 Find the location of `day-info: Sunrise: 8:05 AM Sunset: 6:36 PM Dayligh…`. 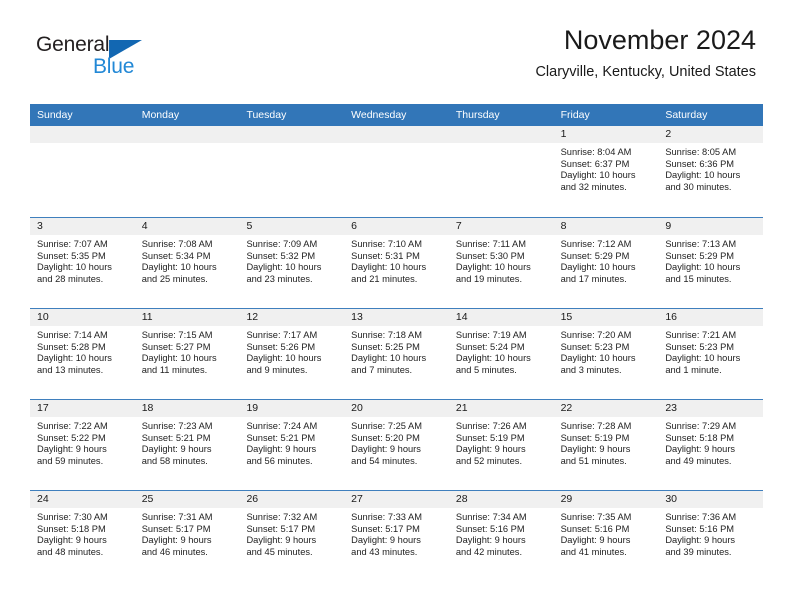

day-info: Sunrise: 8:05 AM Sunset: 6:36 PM Dayligh… is located at coordinates (710, 168).